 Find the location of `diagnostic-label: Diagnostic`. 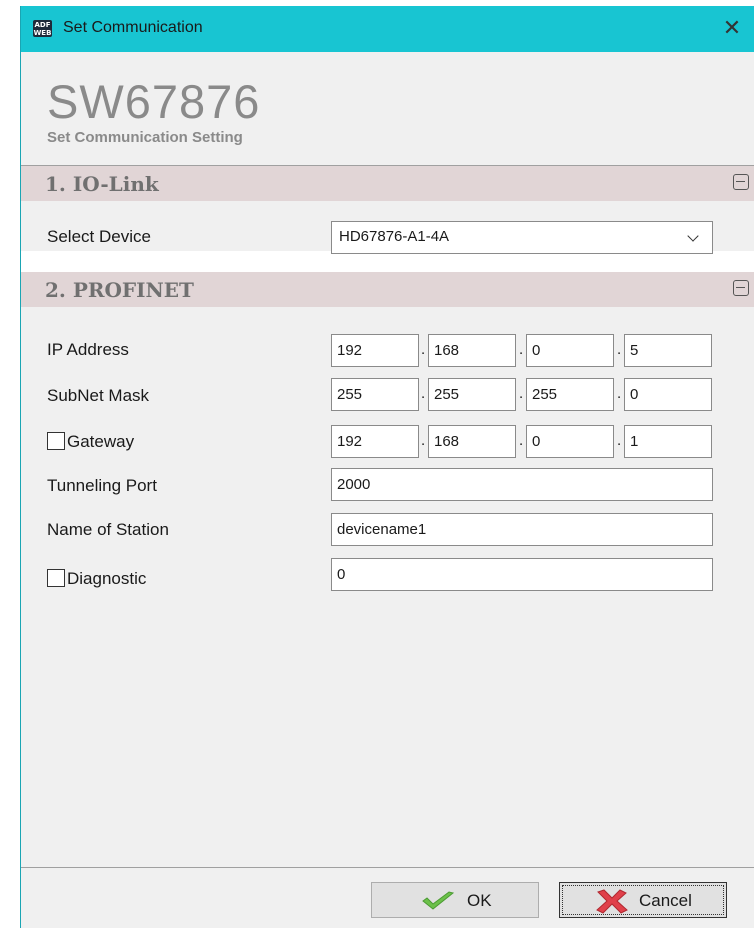

diagnostic-label: Diagnostic is located at coordinates (107, 578).